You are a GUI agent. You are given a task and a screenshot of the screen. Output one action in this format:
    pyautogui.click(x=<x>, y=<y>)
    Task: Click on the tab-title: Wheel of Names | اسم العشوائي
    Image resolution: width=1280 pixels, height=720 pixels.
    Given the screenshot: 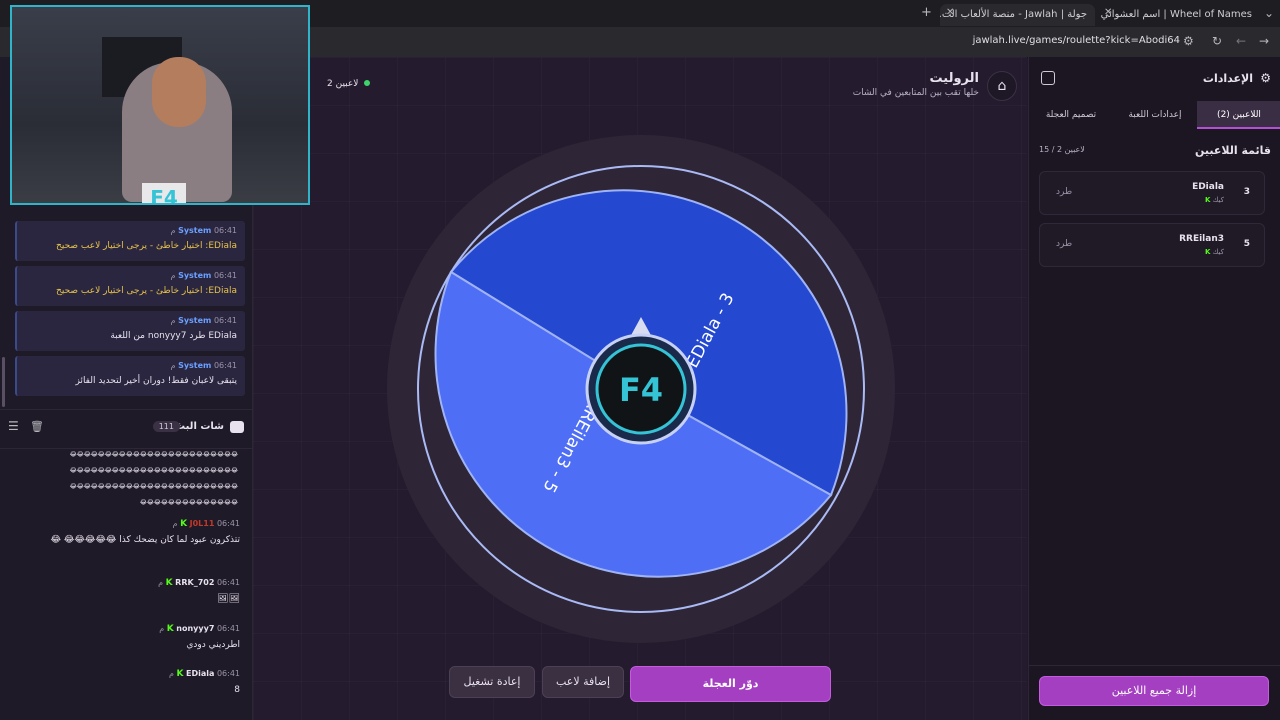 What is the action you would take?
    pyautogui.click(x=1176, y=14)
    